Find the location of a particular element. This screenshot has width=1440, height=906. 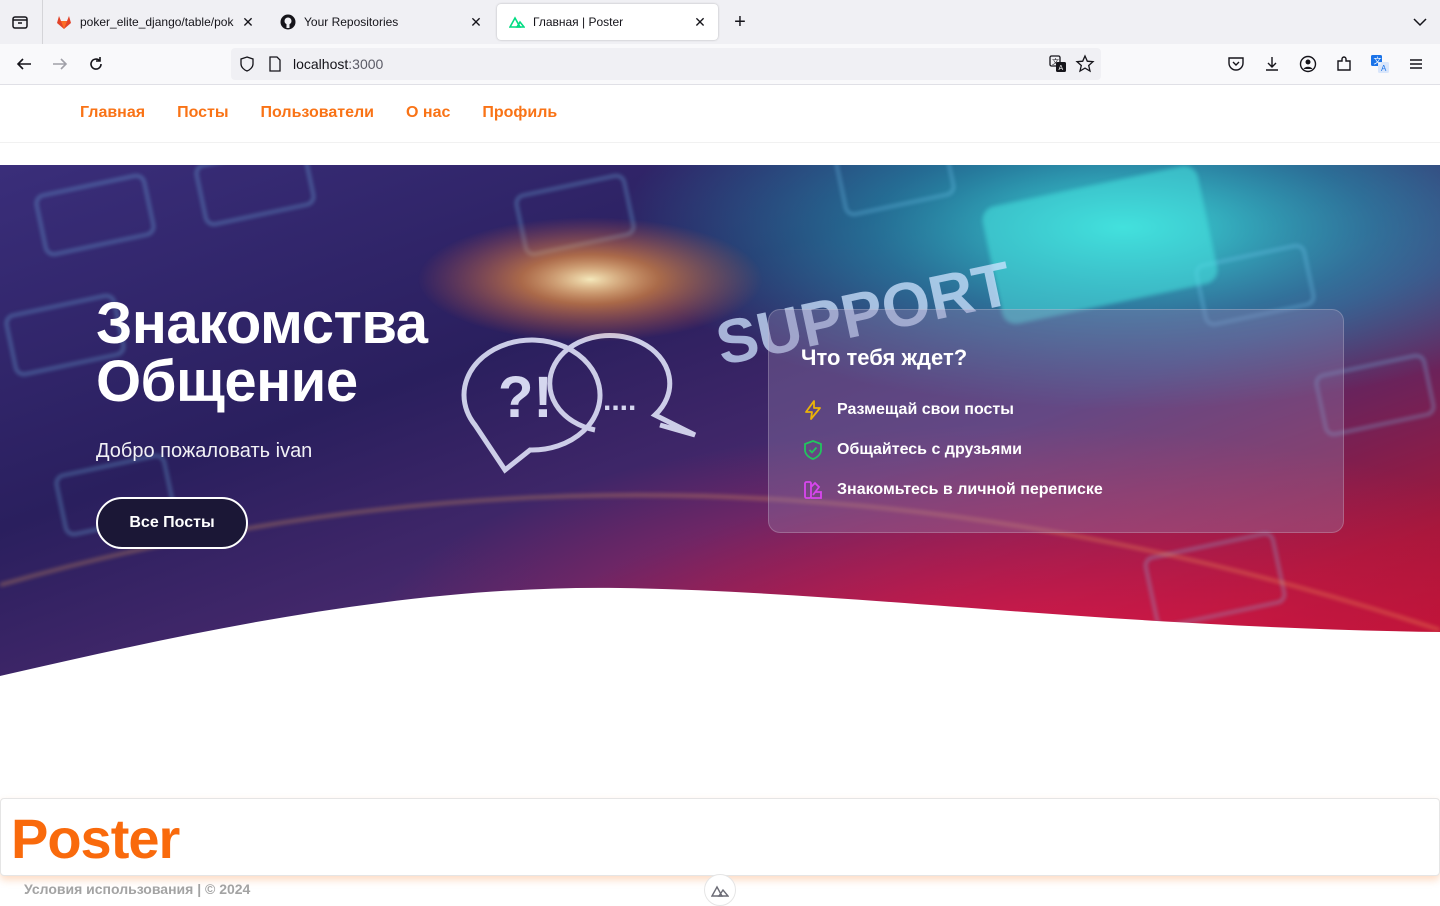

url-port: :3000 is located at coordinates (366, 64).